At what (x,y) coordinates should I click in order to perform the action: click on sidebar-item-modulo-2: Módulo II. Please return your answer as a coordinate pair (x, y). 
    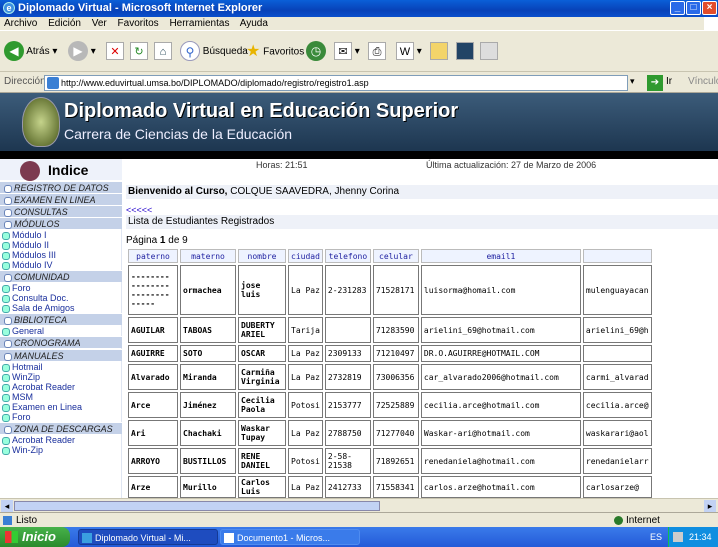
    Looking at the image, I should click on (61, 245).